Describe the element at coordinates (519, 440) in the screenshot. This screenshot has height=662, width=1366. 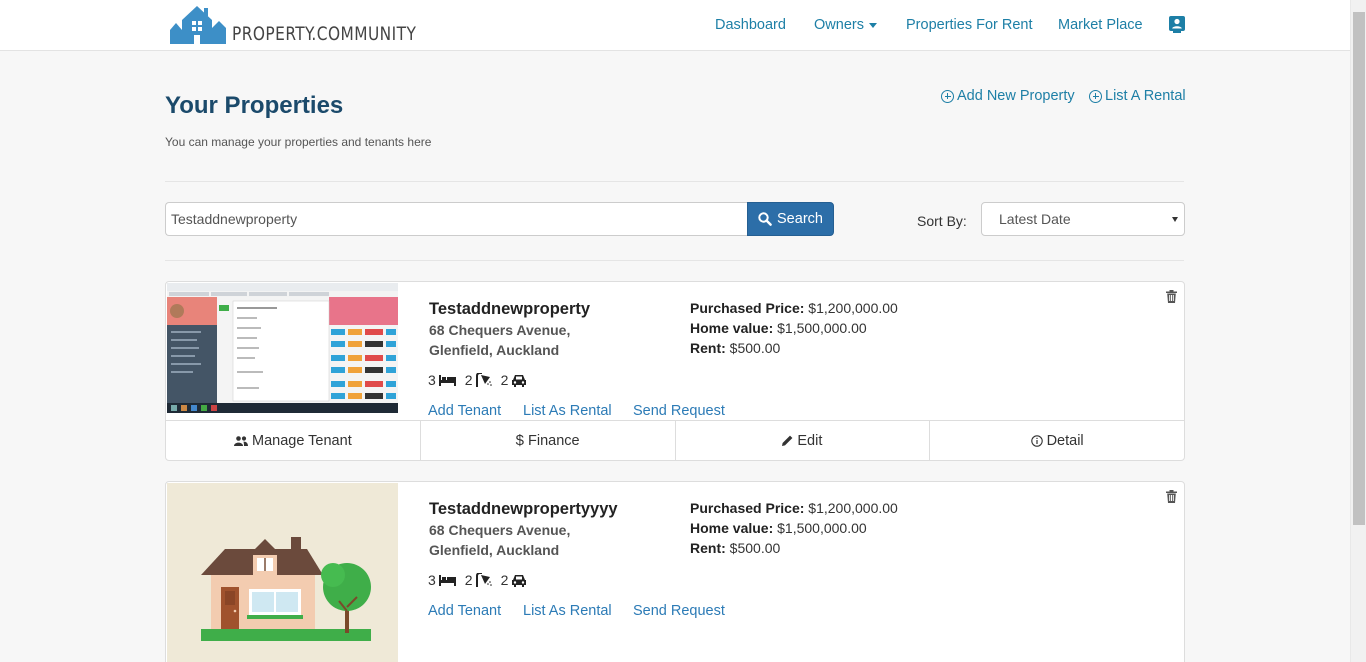
I see `dollar-icon: $` at that location.